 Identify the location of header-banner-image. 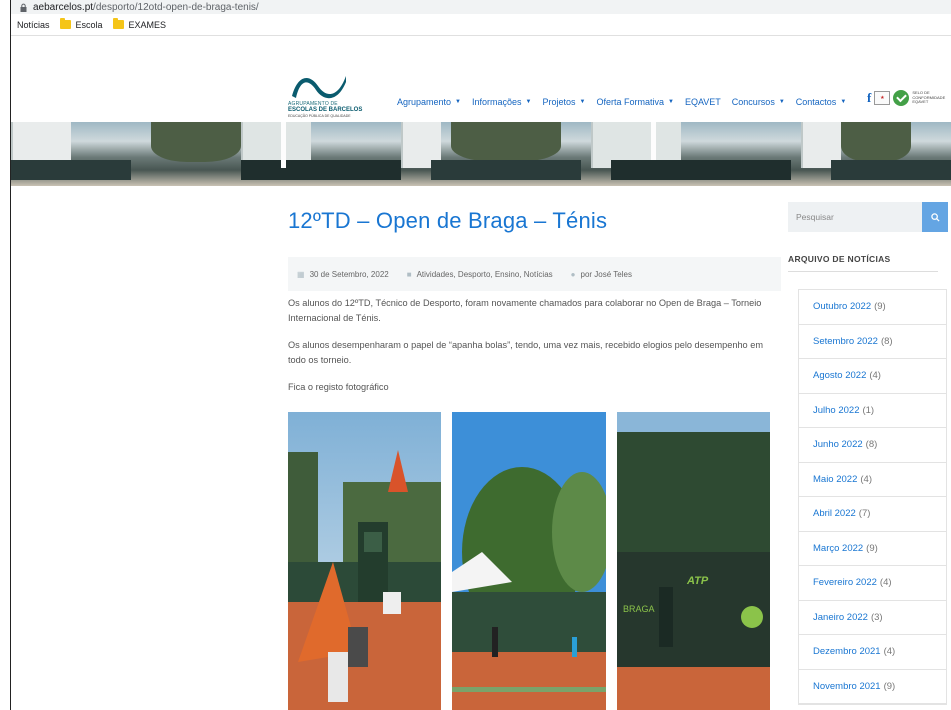
(481, 154).